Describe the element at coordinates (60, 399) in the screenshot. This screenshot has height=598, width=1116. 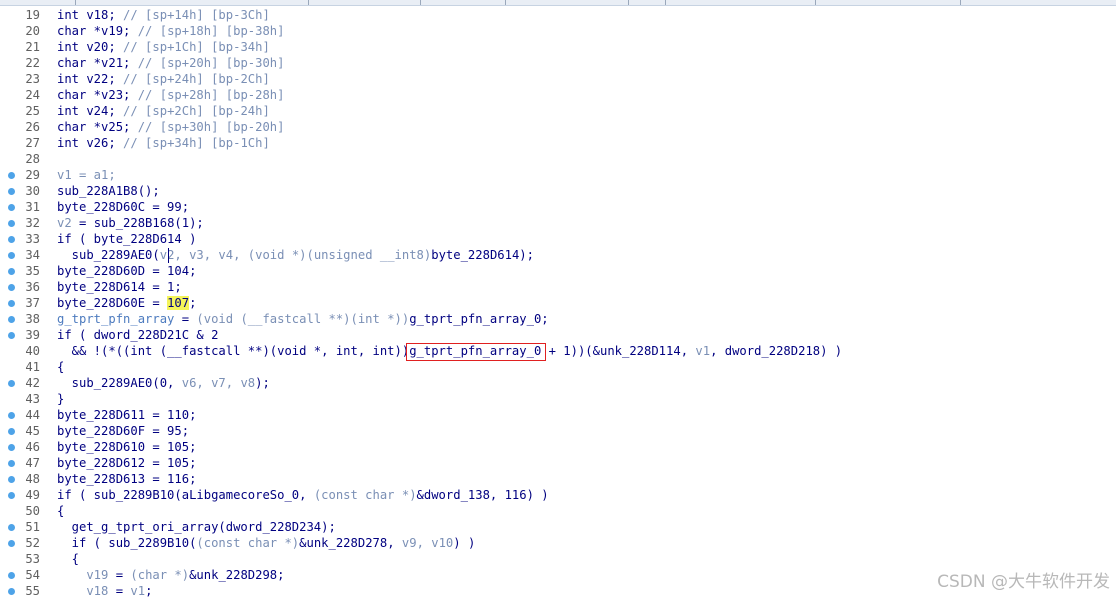
I see `code-token: }` at that location.